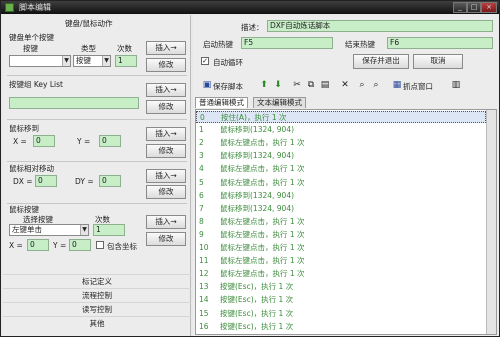 This screenshot has width=500, height=337. What do you see at coordinates (166, 65) in the screenshot?
I see `kb-single-modify-button: 修改` at bounding box center [166, 65].